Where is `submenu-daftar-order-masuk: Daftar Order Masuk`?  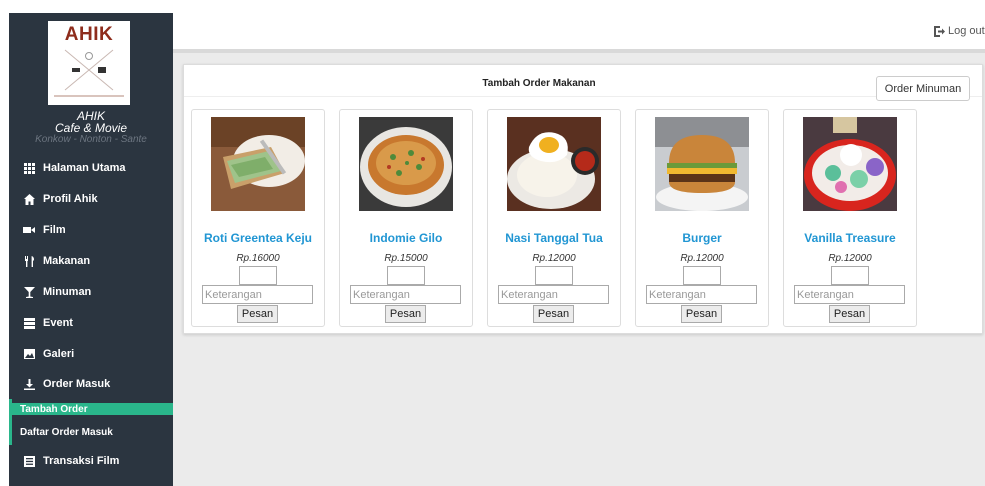 submenu-daftar-order-masuk: Daftar Order Masuk is located at coordinates (92, 432).